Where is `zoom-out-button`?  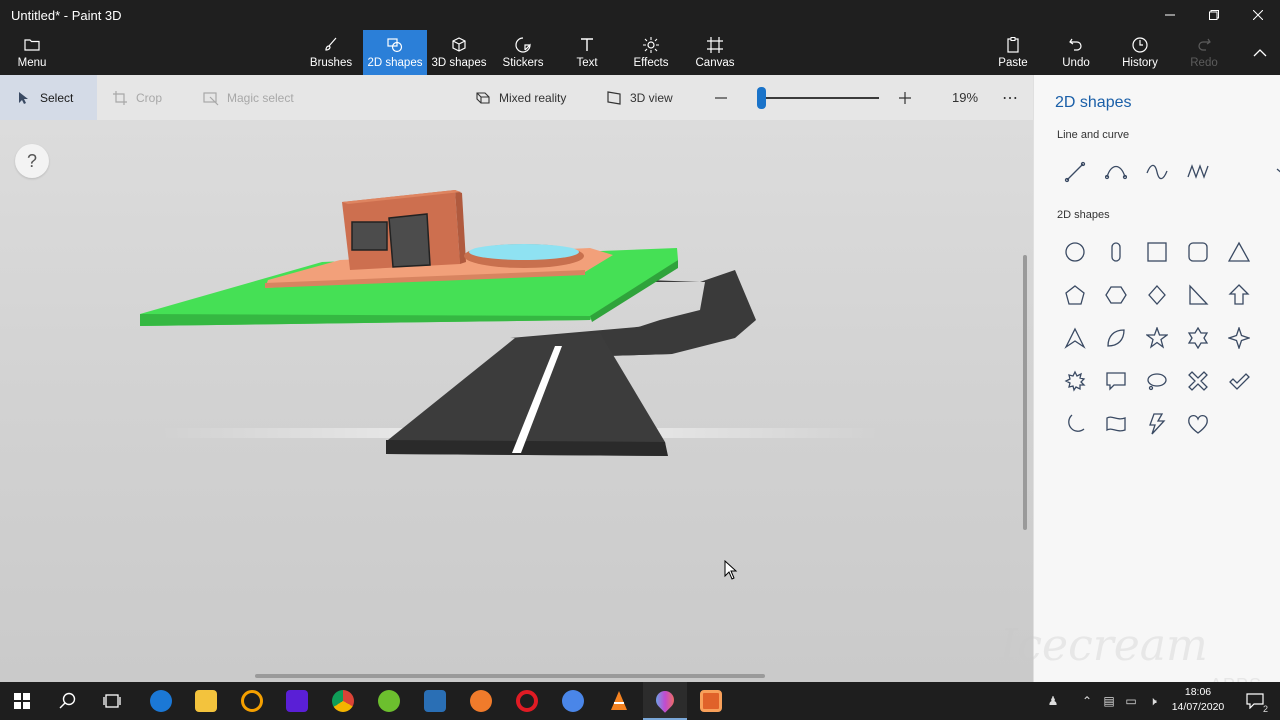
zoom-out-button is located at coordinates (721, 97).